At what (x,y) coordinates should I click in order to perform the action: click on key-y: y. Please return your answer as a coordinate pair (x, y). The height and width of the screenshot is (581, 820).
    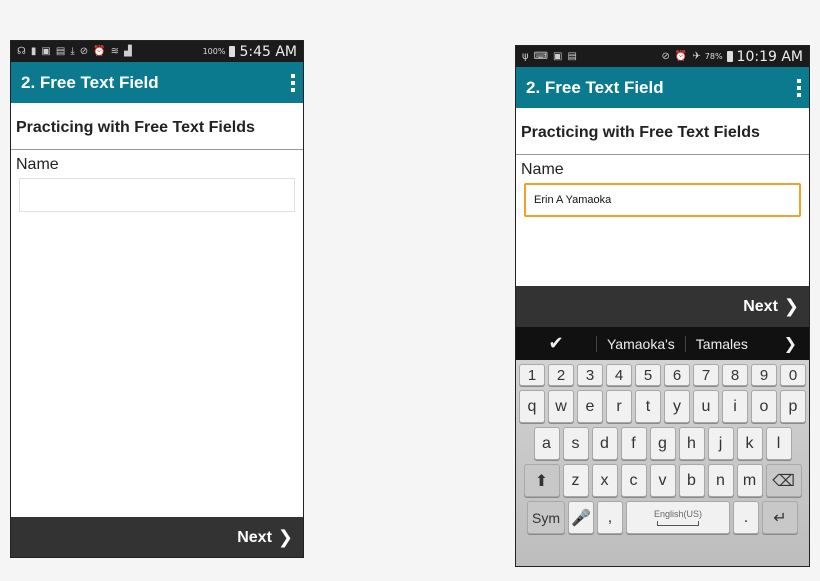
    Looking at the image, I should click on (677, 406).